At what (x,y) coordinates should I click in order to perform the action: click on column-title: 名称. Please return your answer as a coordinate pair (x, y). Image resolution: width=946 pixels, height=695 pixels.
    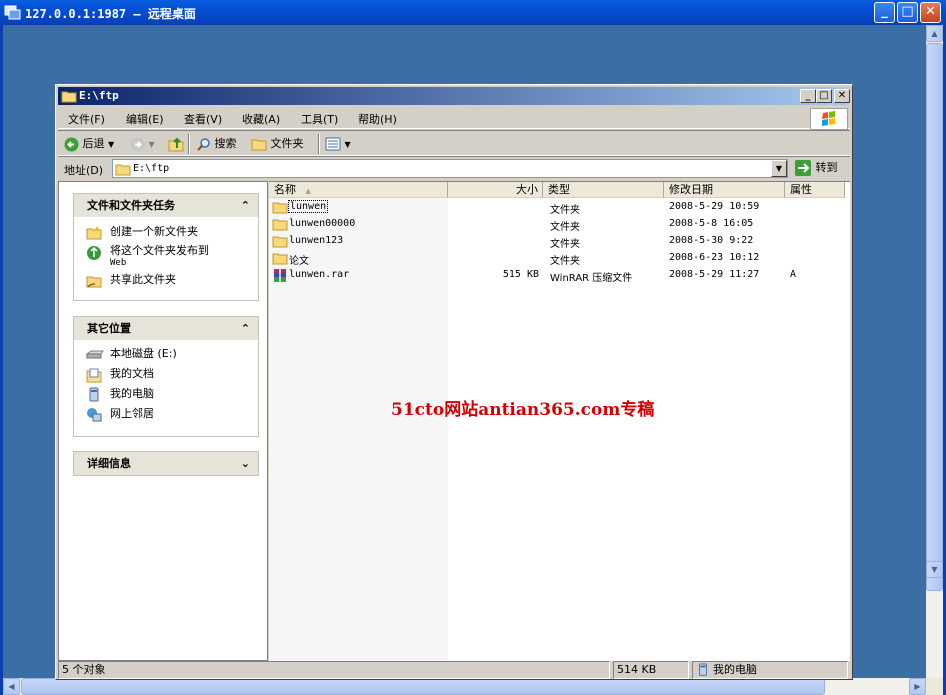
    Looking at the image, I should click on (285, 189).